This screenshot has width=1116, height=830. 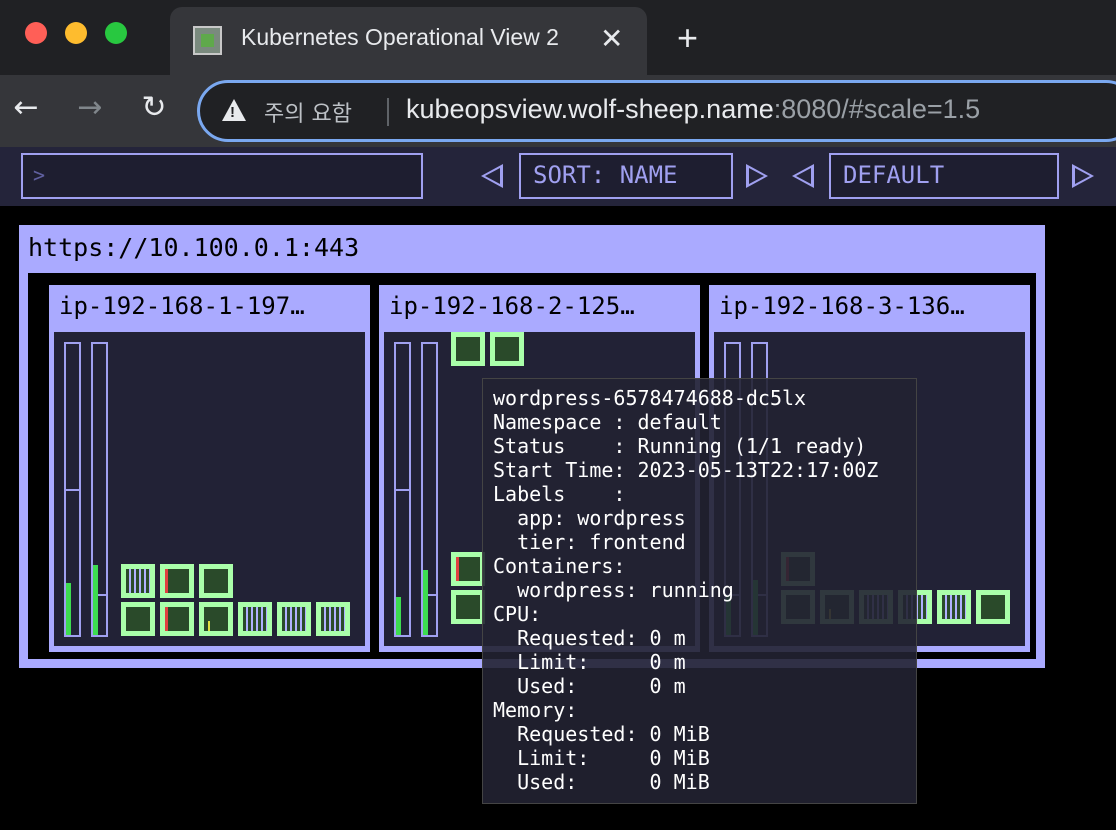 What do you see at coordinates (589, 662) in the screenshot?
I see `tooltip-line: Limit: 0 m` at bounding box center [589, 662].